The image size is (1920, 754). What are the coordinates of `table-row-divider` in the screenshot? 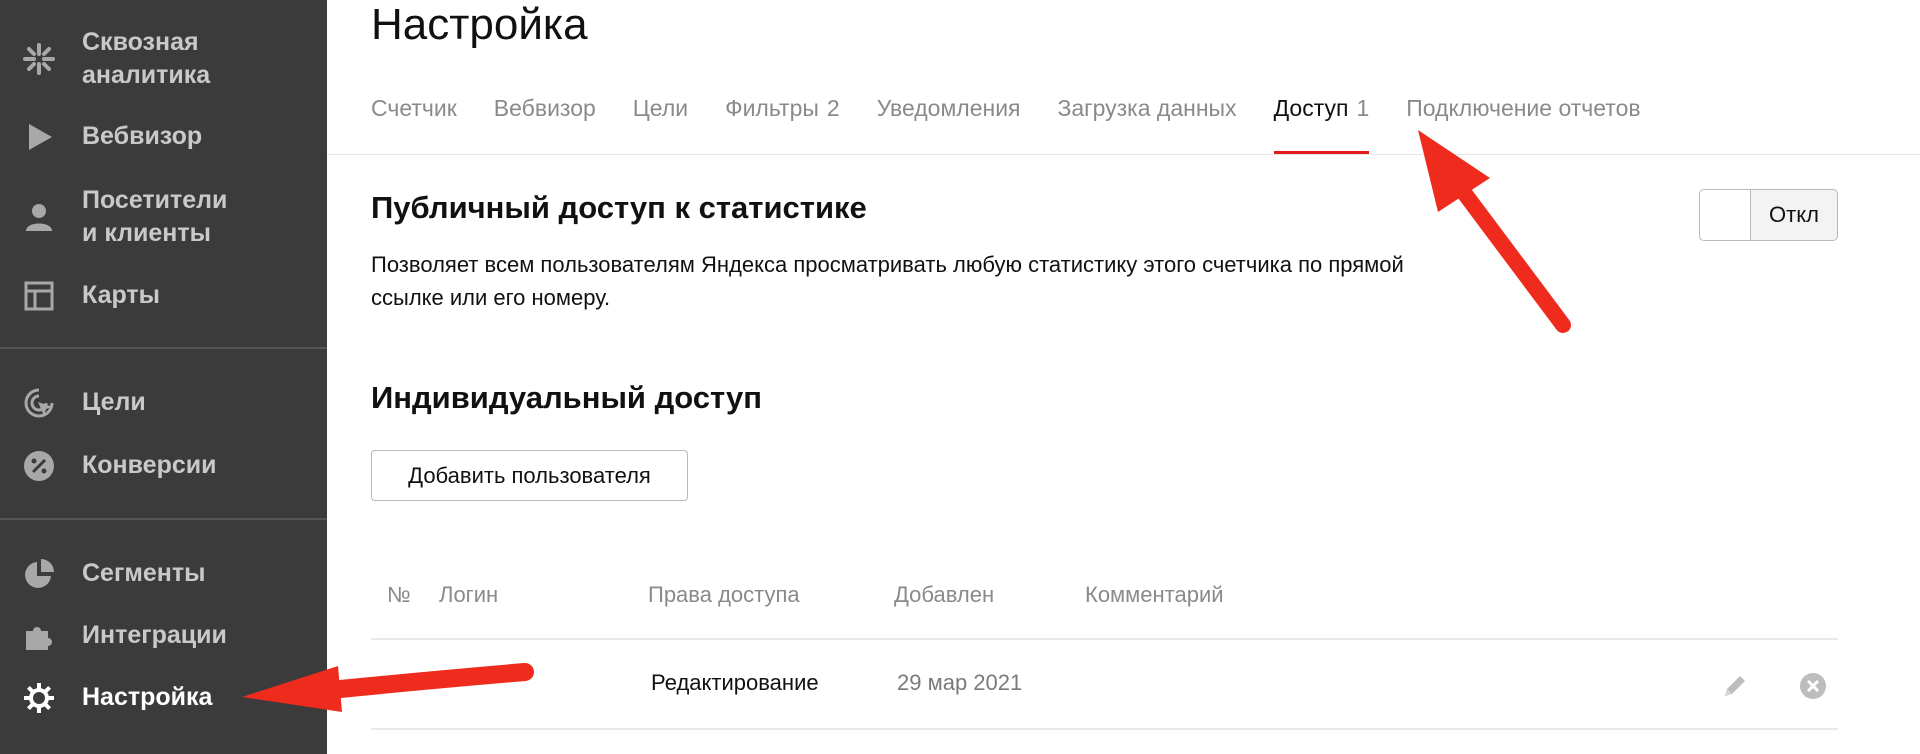 It's located at (1104, 729).